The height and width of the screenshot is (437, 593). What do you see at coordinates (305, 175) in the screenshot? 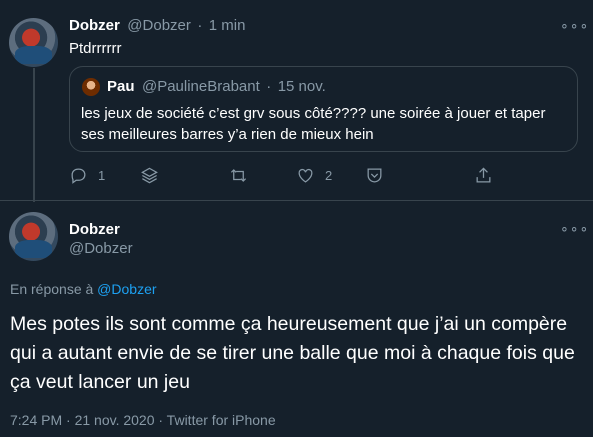
I see `heart-icon` at bounding box center [305, 175].